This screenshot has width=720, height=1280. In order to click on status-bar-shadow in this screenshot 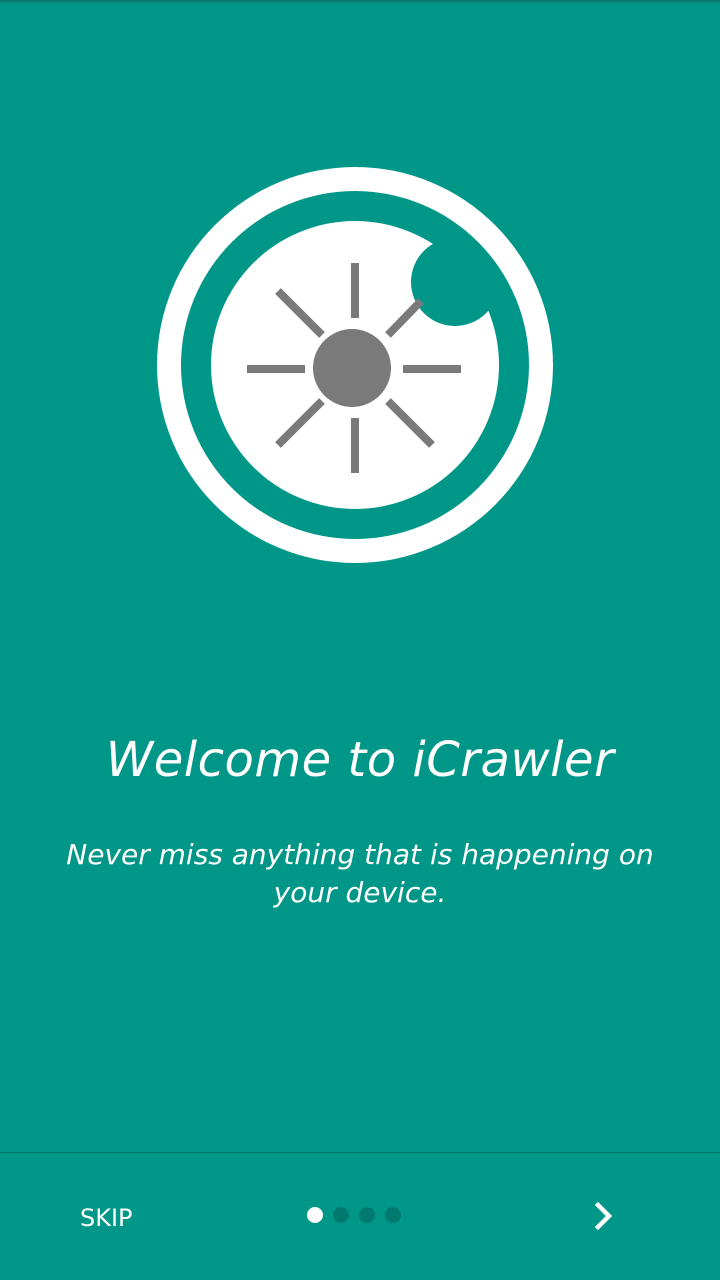, I will do `click(360, 2)`.